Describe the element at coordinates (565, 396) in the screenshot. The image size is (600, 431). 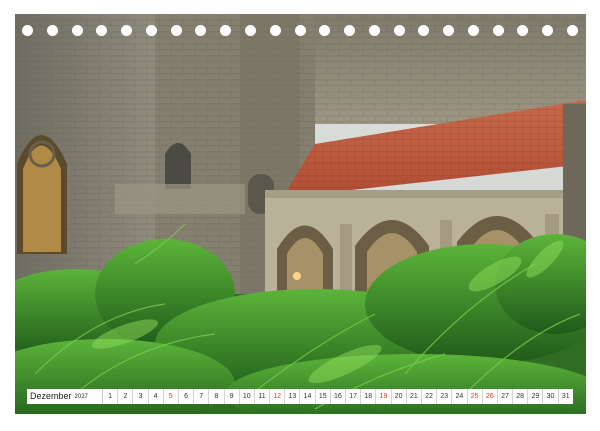
I see `day-cell: 31` at that location.